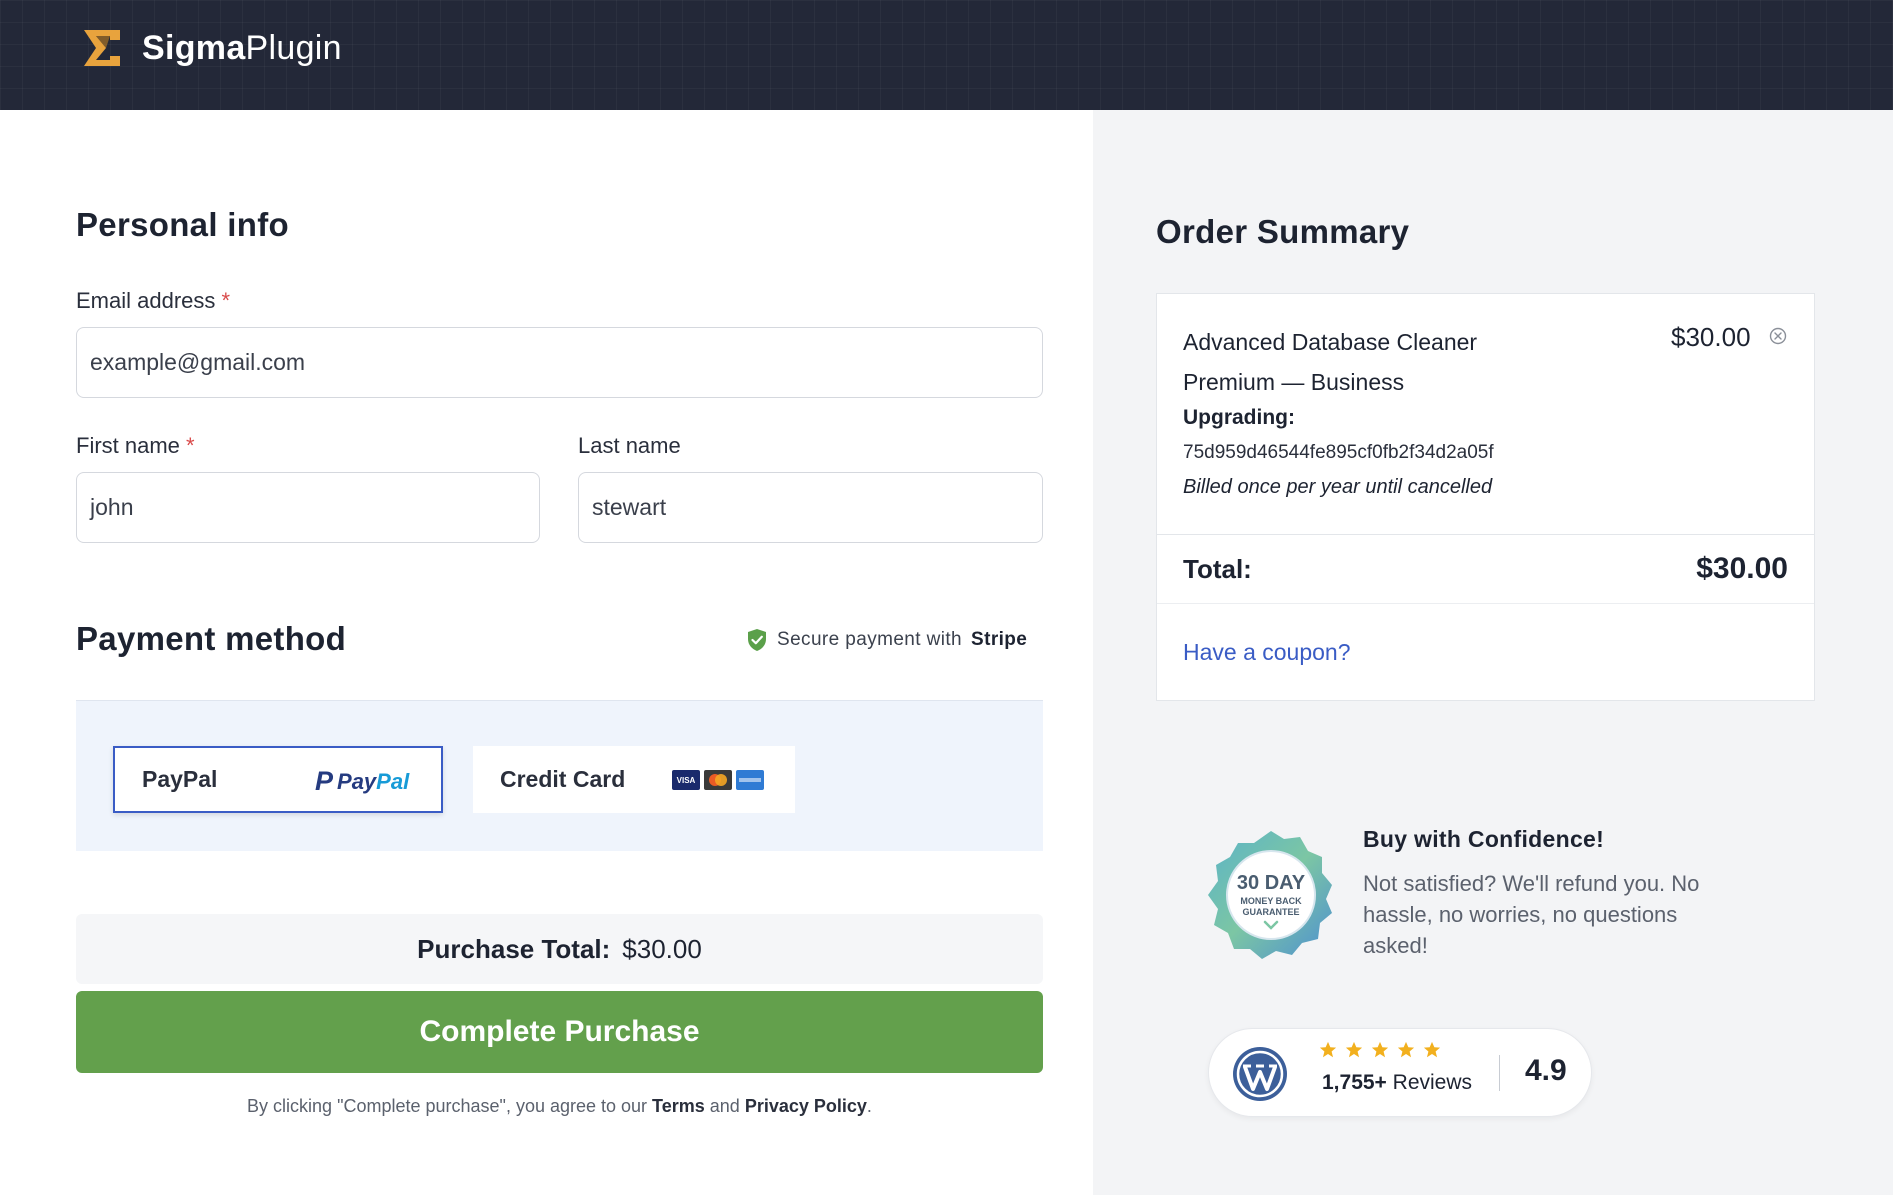  What do you see at coordinates (1239, 417) in the screenshot?
I see `upgrading-label: Upgrading:` at bounding box center [1239, 417].